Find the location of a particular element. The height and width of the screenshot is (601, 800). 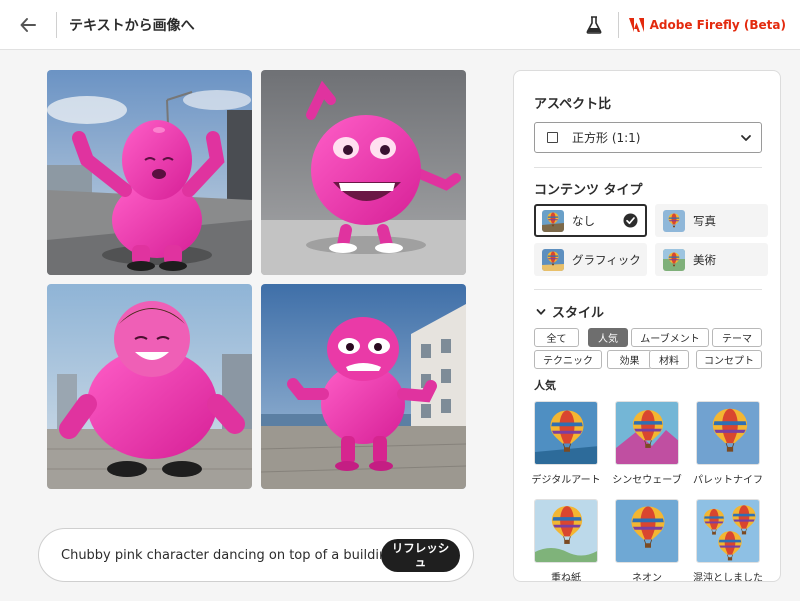

brand: Adobe Firefly (Beta) is located at coordinates (707, 25).